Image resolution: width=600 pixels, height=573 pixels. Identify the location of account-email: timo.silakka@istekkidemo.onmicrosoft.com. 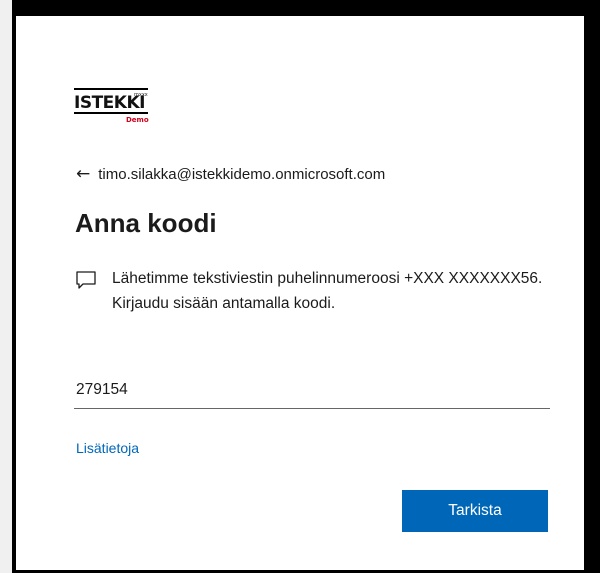
(242, 174).